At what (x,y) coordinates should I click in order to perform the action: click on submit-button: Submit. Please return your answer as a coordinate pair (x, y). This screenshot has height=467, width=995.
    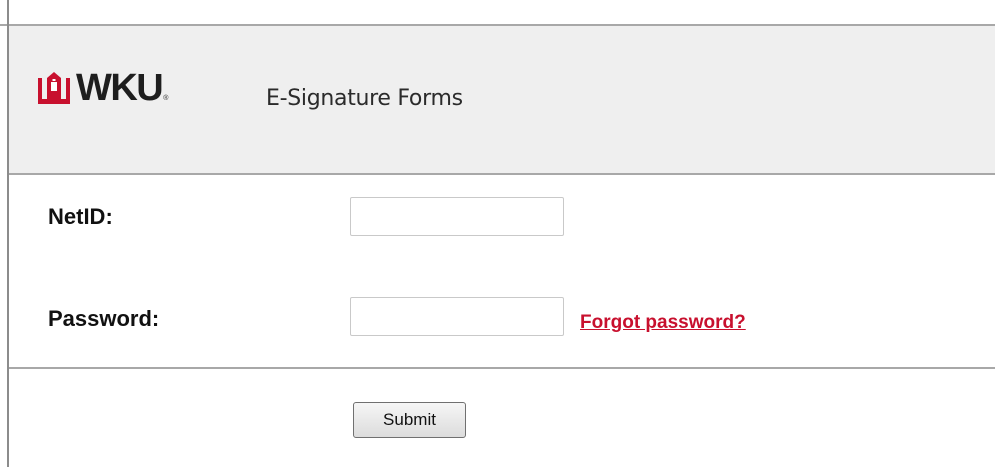
    Looking at the image, I should click on (409, 420).